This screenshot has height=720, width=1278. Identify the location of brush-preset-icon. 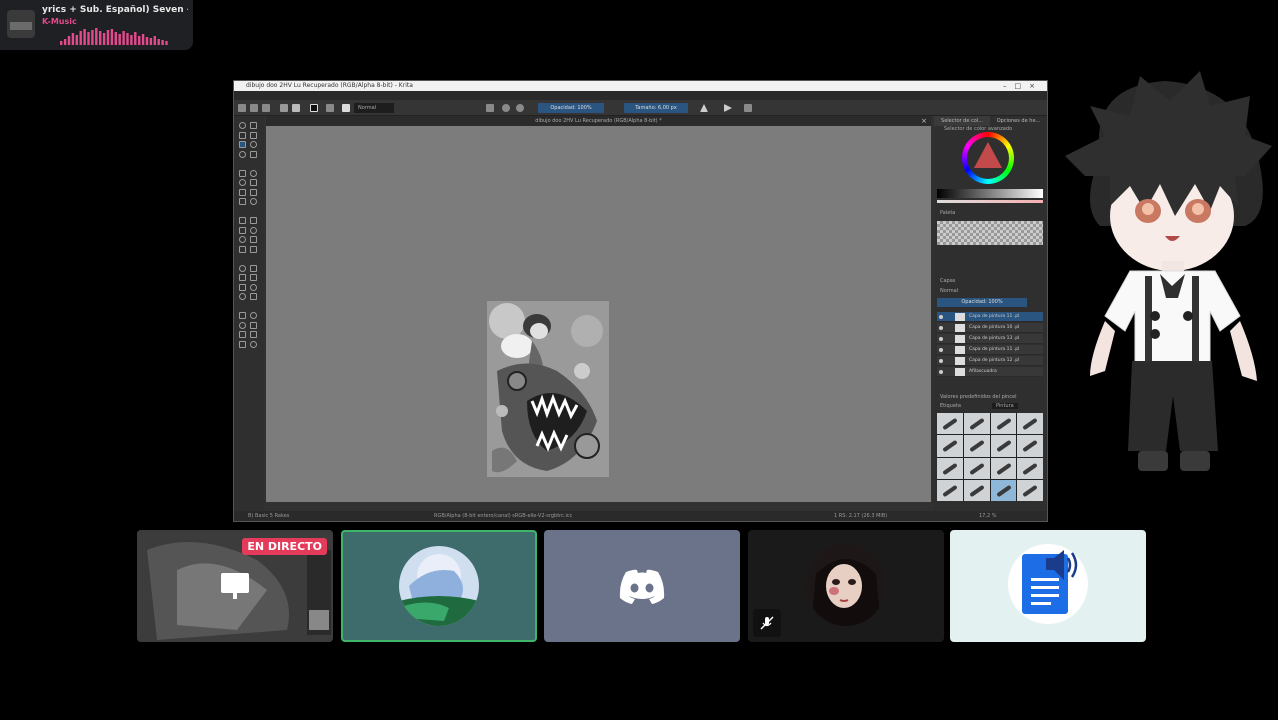
(330, 108).